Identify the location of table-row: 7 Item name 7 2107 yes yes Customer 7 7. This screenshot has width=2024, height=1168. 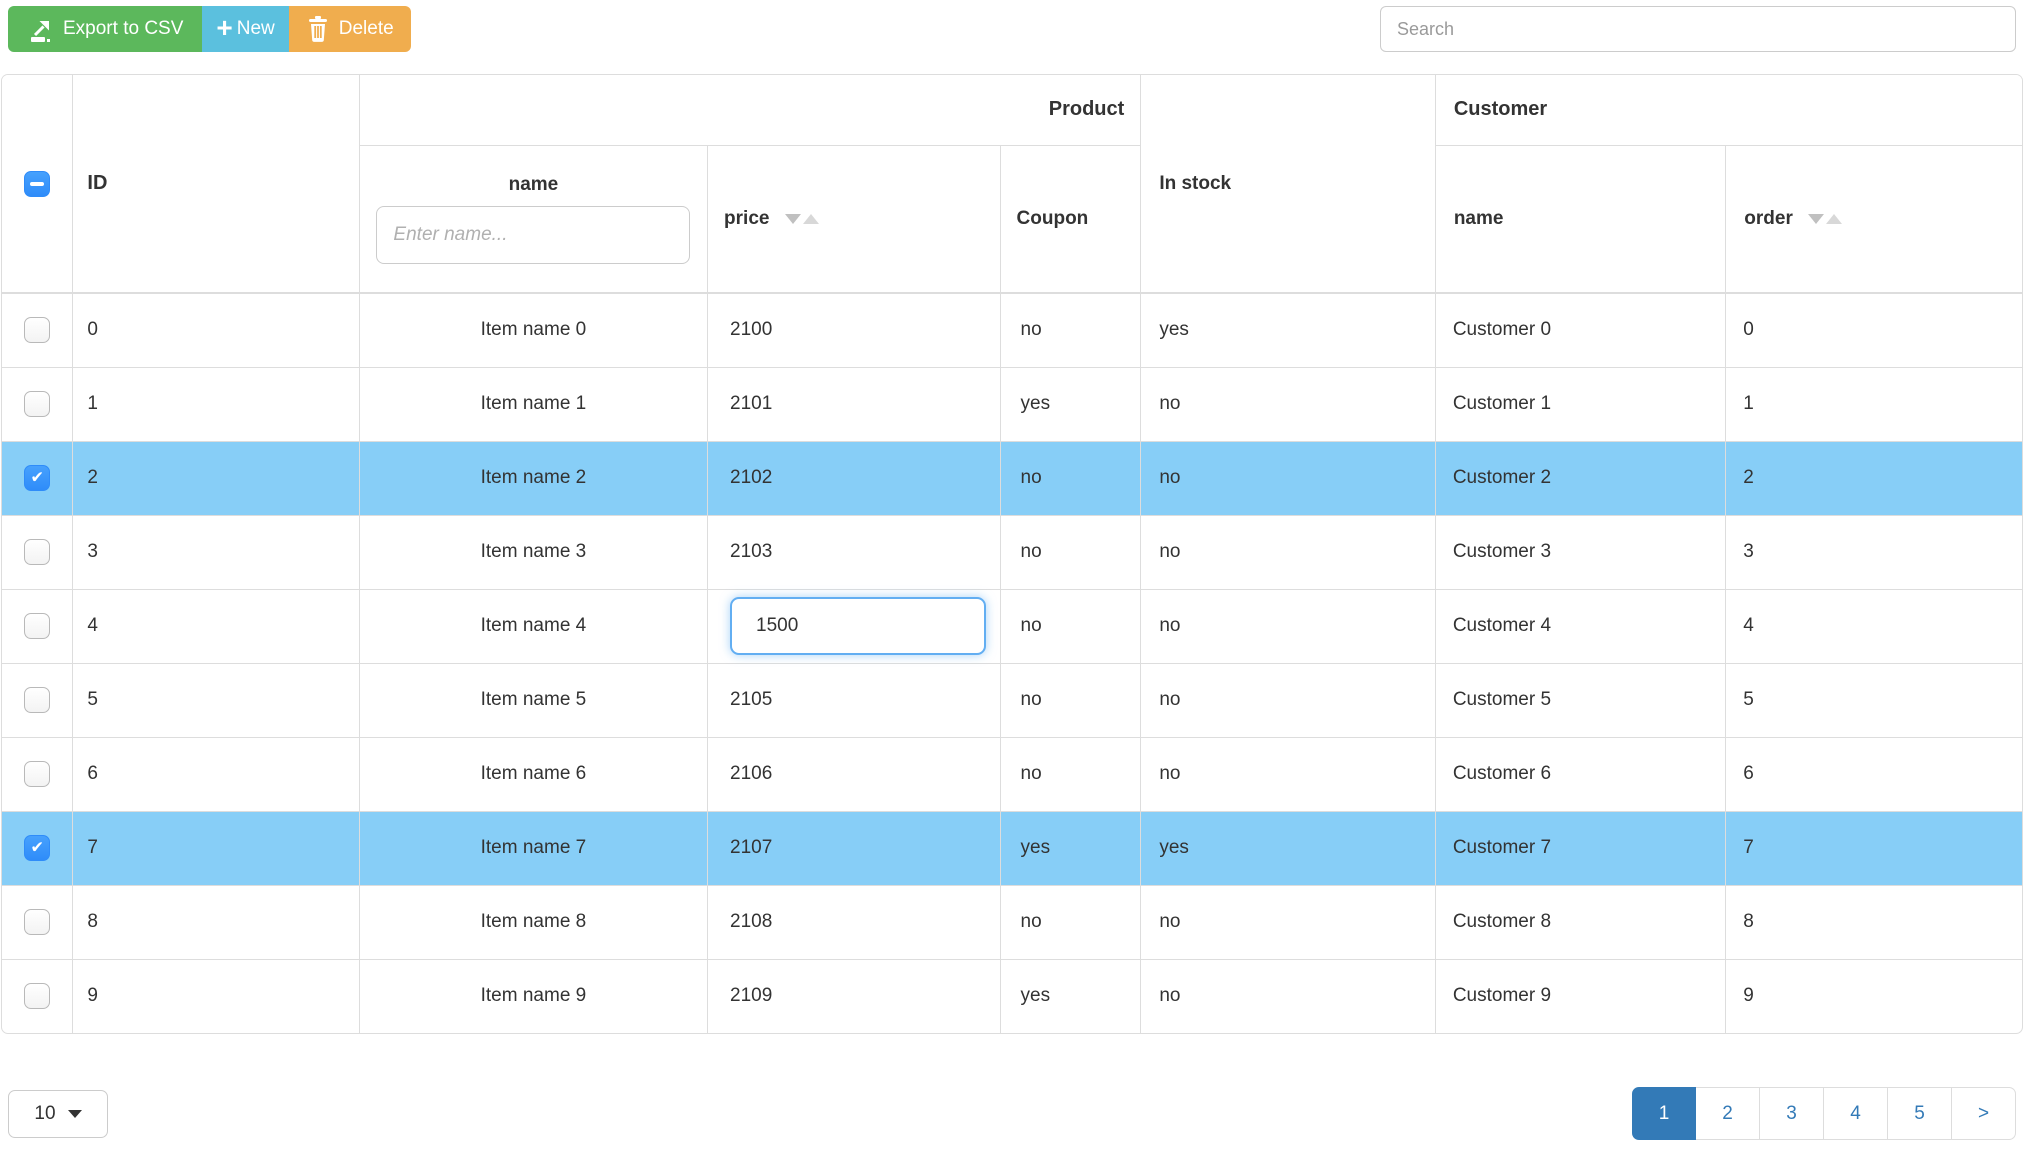
(1012, 848).